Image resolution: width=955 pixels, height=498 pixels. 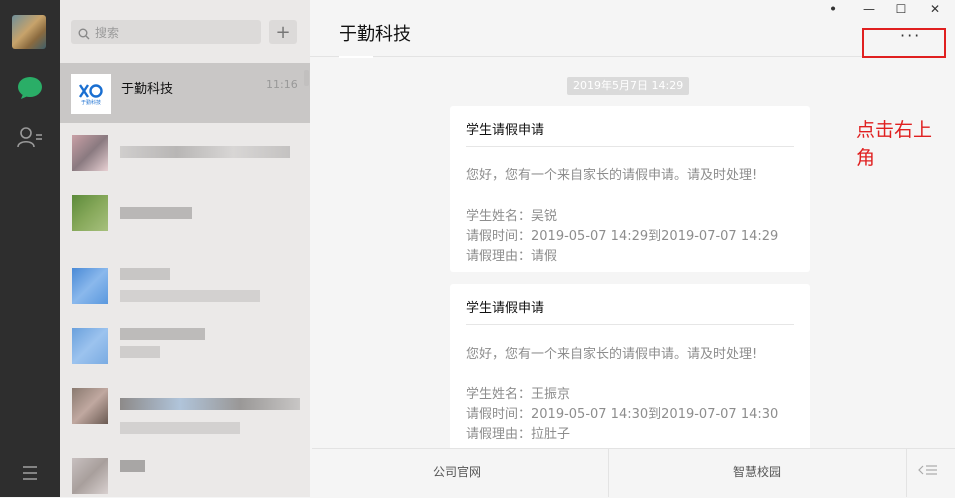 What do you see at coordinates (901, 9) in the screenshot?
I see `maximize-button: ☐` at bounding box center [901, 9].